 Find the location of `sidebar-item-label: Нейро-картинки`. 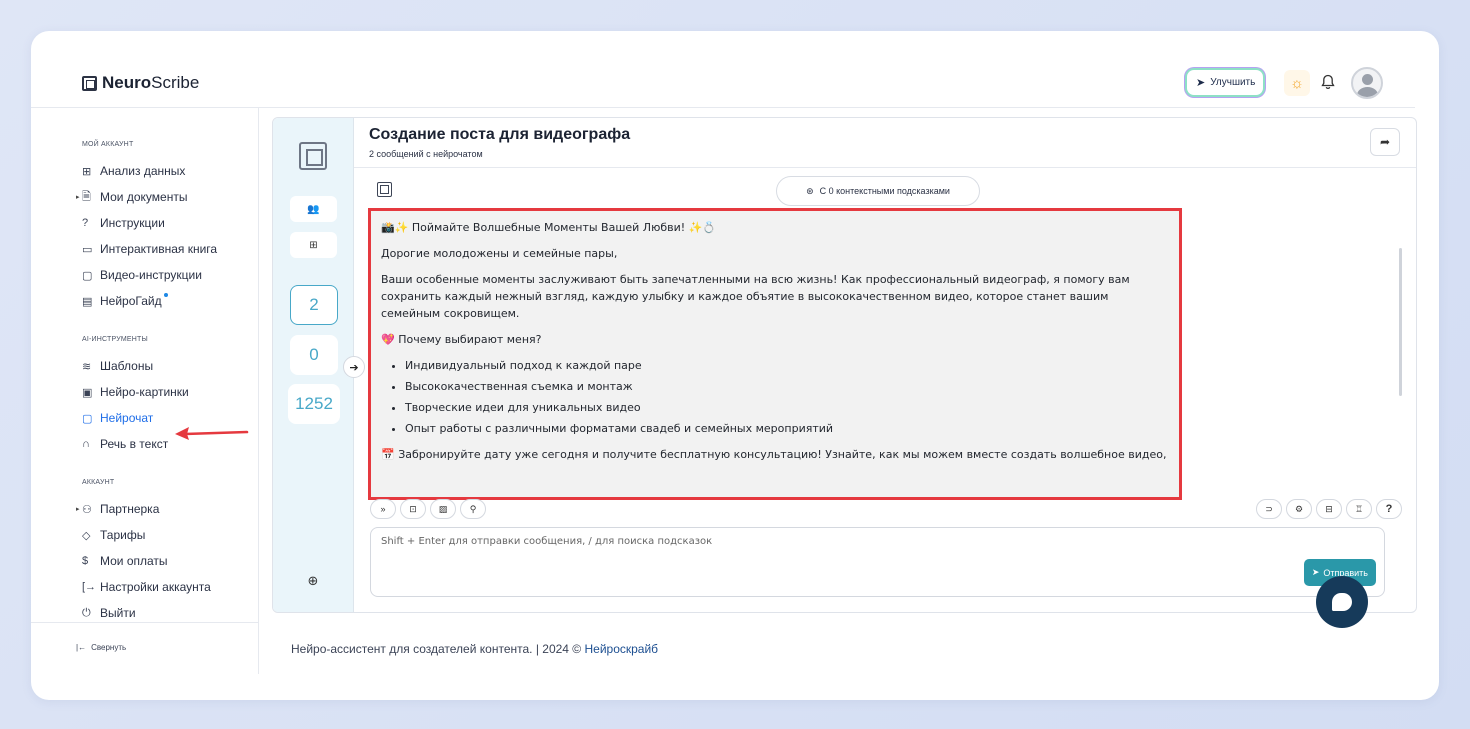

sidebar-item-label: Нейро-картинки is located at coordinates (144, 392).